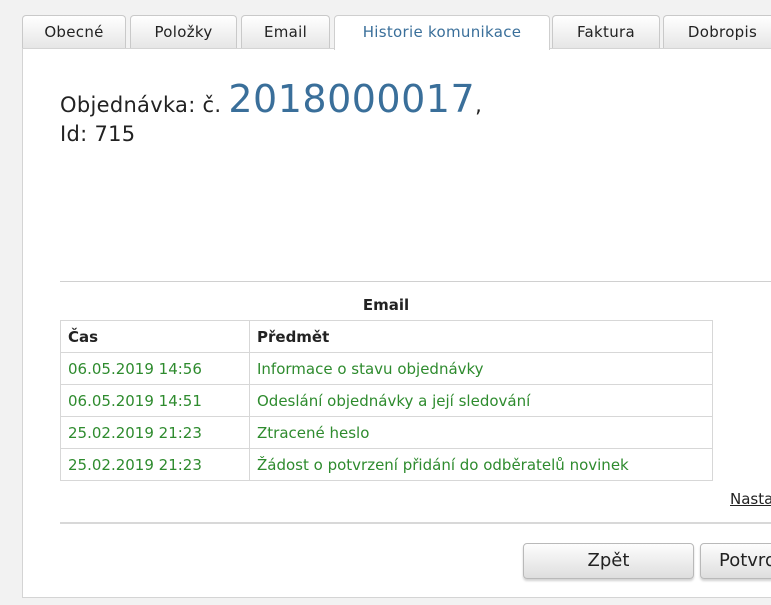  Describe the element at coordinates (606, 31) in the screenshot. I see `tab-invoice: Faktura` at that location.